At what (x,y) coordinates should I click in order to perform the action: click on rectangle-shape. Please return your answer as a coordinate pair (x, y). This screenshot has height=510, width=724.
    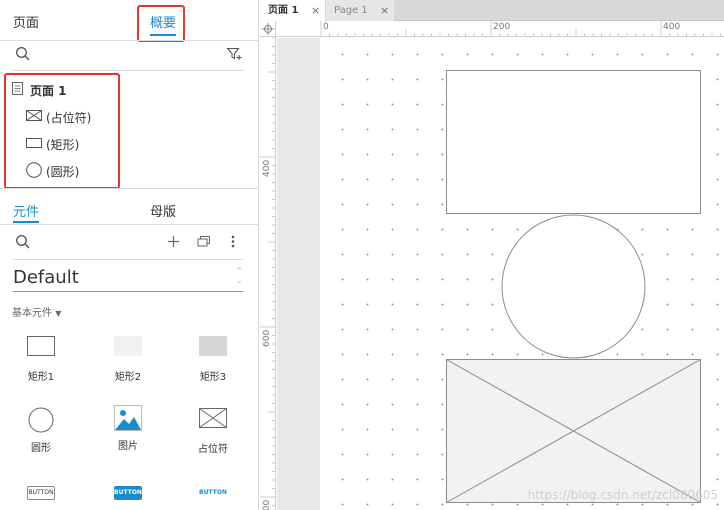
    Looking at the image, I should click on (573, 142).